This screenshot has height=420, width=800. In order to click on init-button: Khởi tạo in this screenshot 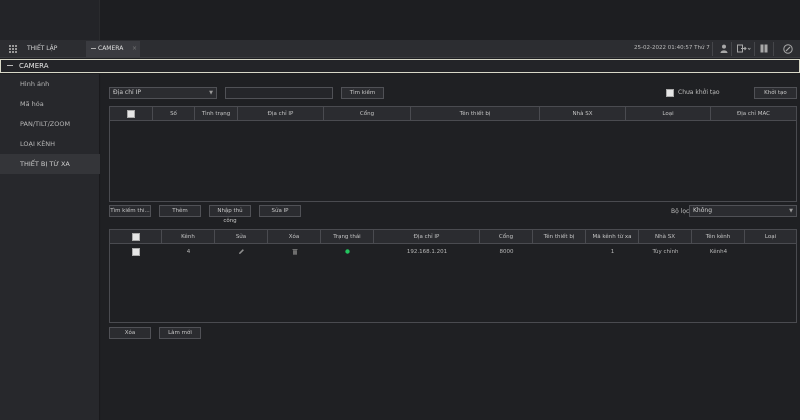, I will do `click(775, 93)`.